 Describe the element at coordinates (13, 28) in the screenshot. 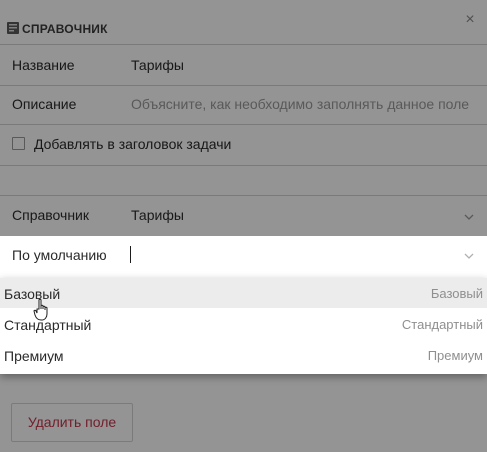

I see `book-icon` at that location.